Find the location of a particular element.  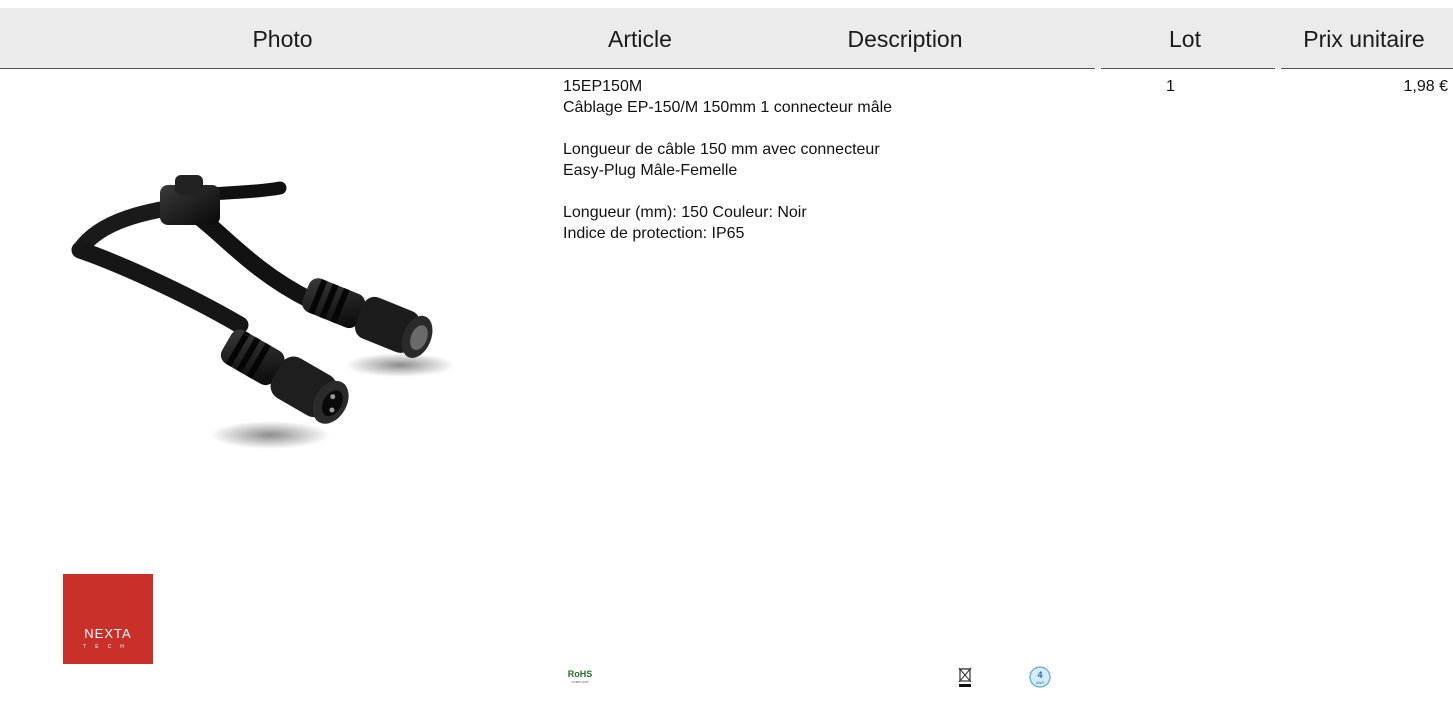

col-lot: Lot is located at coordinates (1185, 39).